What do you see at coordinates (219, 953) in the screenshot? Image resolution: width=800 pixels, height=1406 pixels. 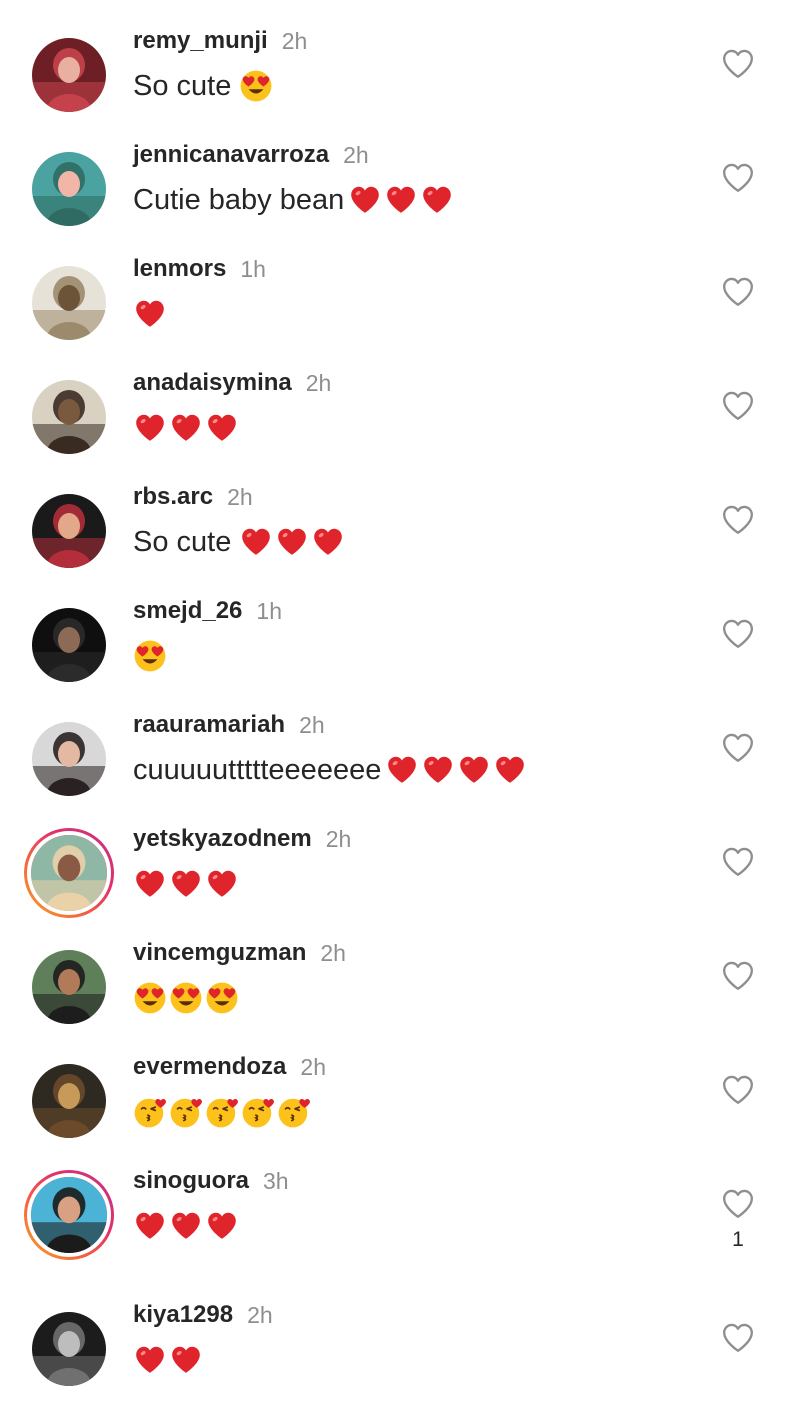 I see `username: vincemguzman` at bounding box center [219, 953].